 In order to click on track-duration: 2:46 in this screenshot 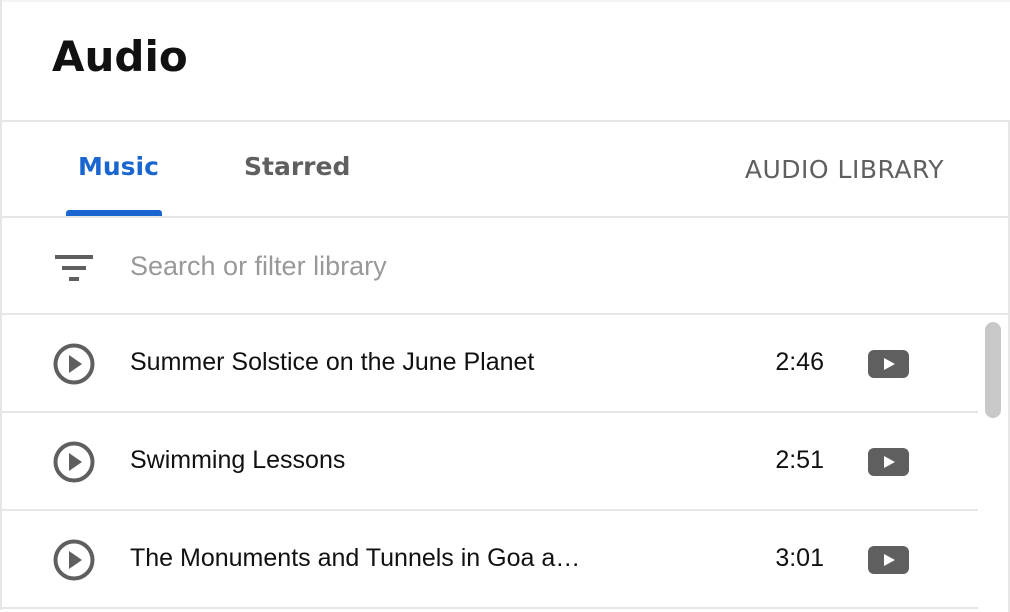, I will do `click(799, 362)`.